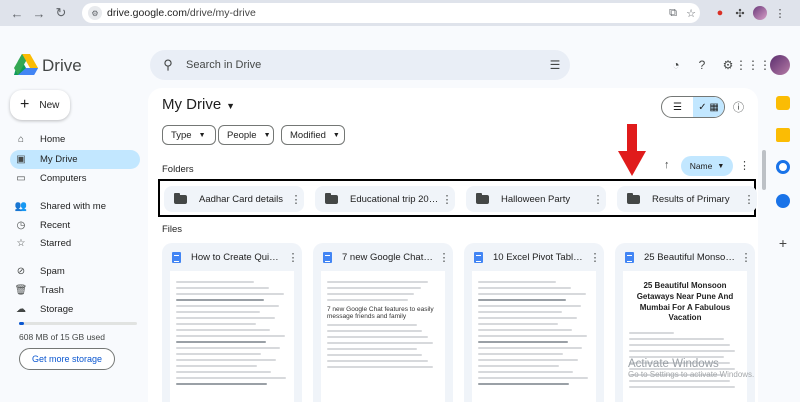 The width and height of the screenshot is (800, 402). I want to click on spam-icon: ⊘, so click(21, 271).